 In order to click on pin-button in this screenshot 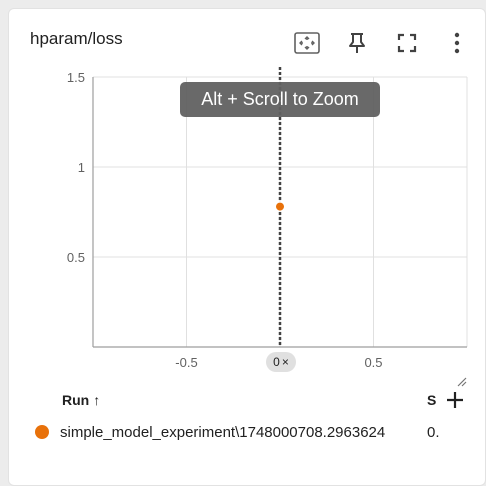, I will do `click(357, 43)`.